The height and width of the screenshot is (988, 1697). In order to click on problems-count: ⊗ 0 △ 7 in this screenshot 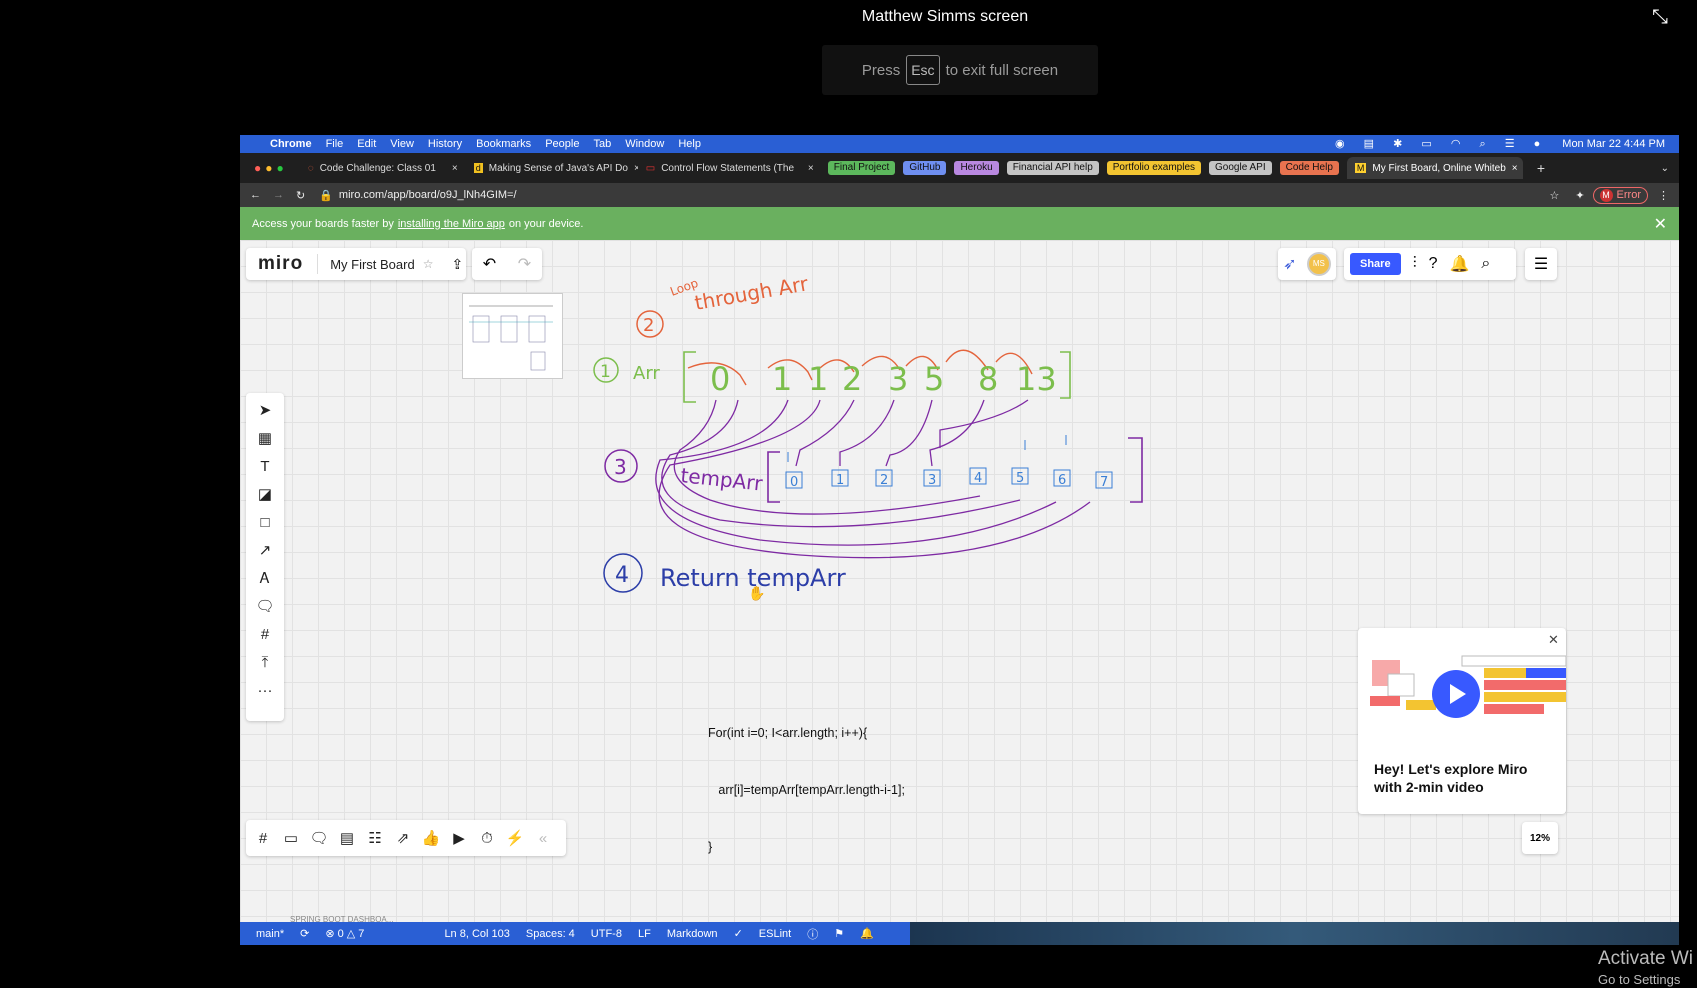, I will do `click(344, 933)`.